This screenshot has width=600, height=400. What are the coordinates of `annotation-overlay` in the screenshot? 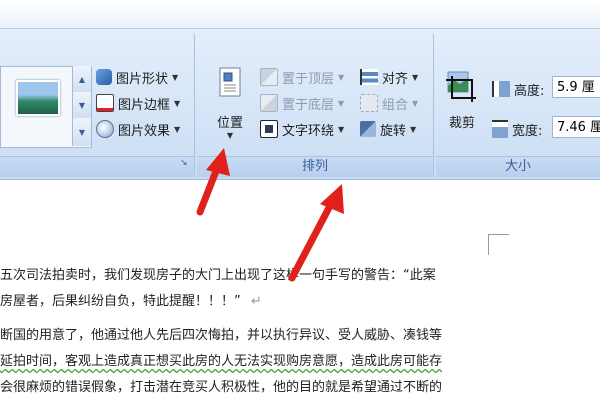 It's located at (270, 215).